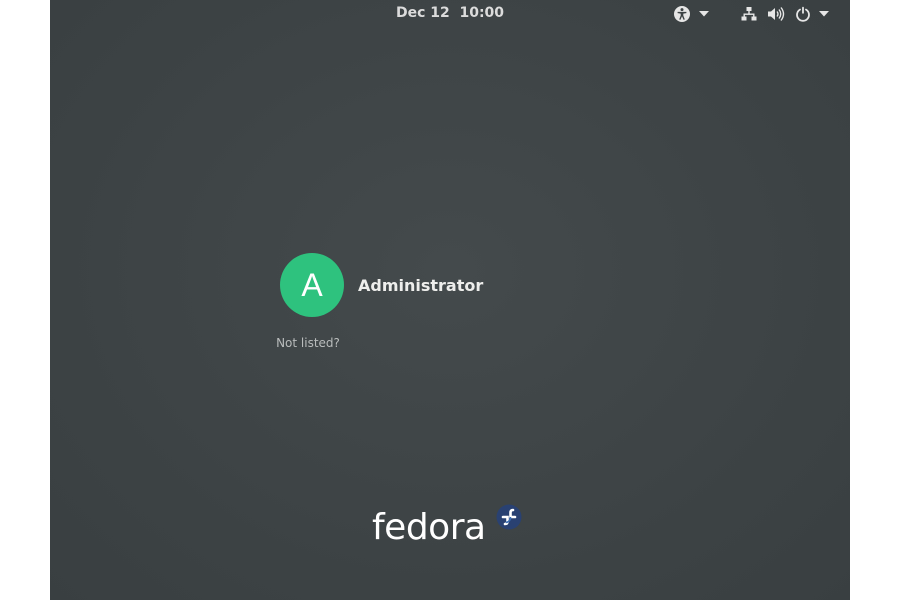 The width and height of the screenshot is (900, 600). Describe the element at coordinates (749, 14) in the screenshot. I see `network-icon` at that location.